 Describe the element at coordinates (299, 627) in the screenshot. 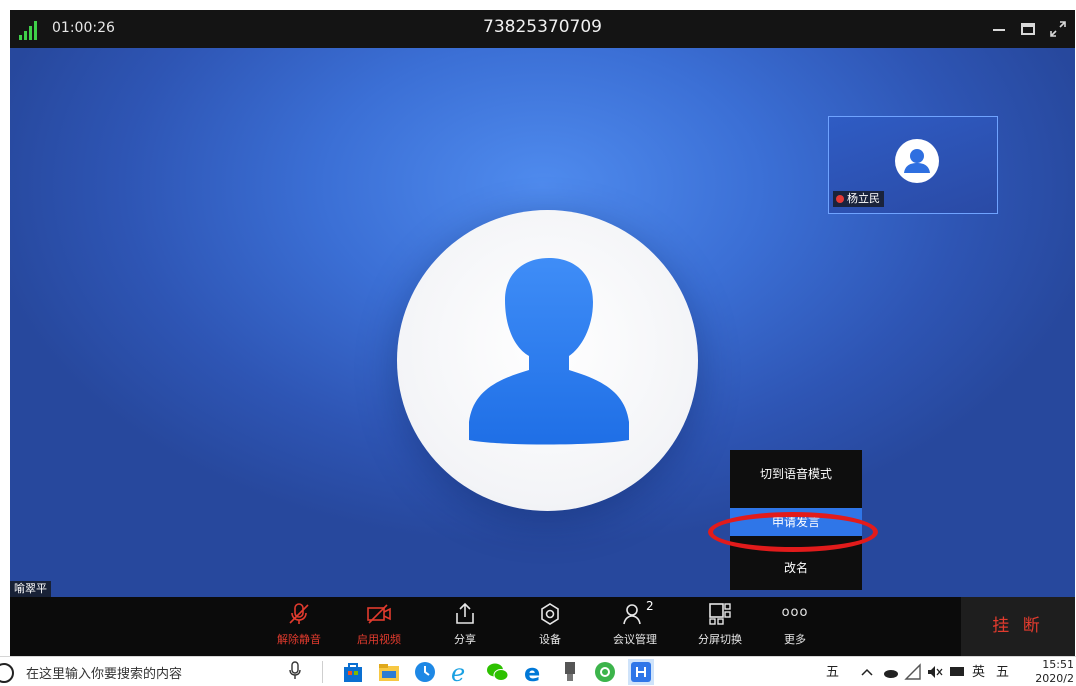

I see `unmute-button: 解除静音` at that location.